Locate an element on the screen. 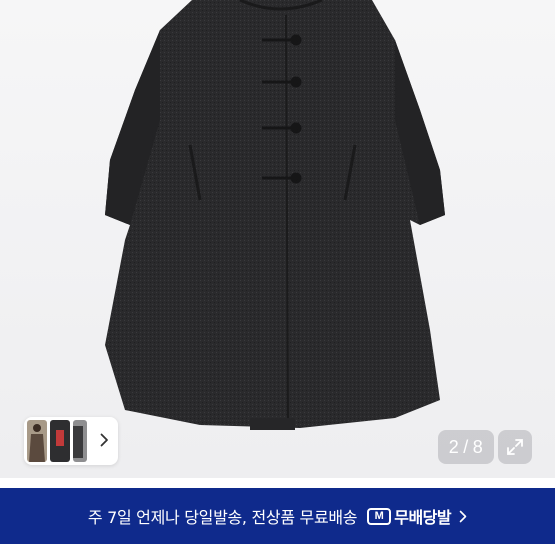 The height and width of the screenshot is (555, 555). badge-logo-icon: M is located at coordinates (379, 516).